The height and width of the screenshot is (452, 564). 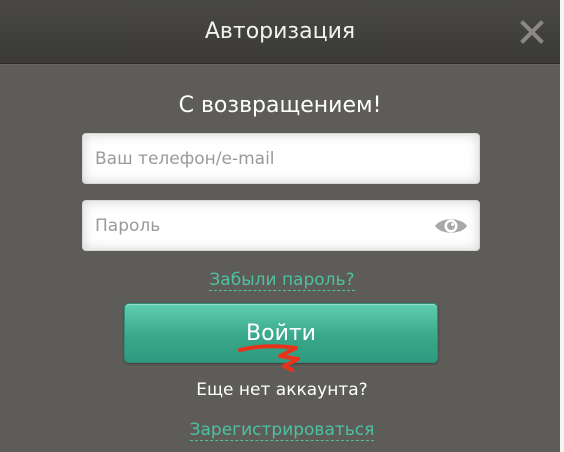 I want to click on login-field, so click(x=281, y=158).